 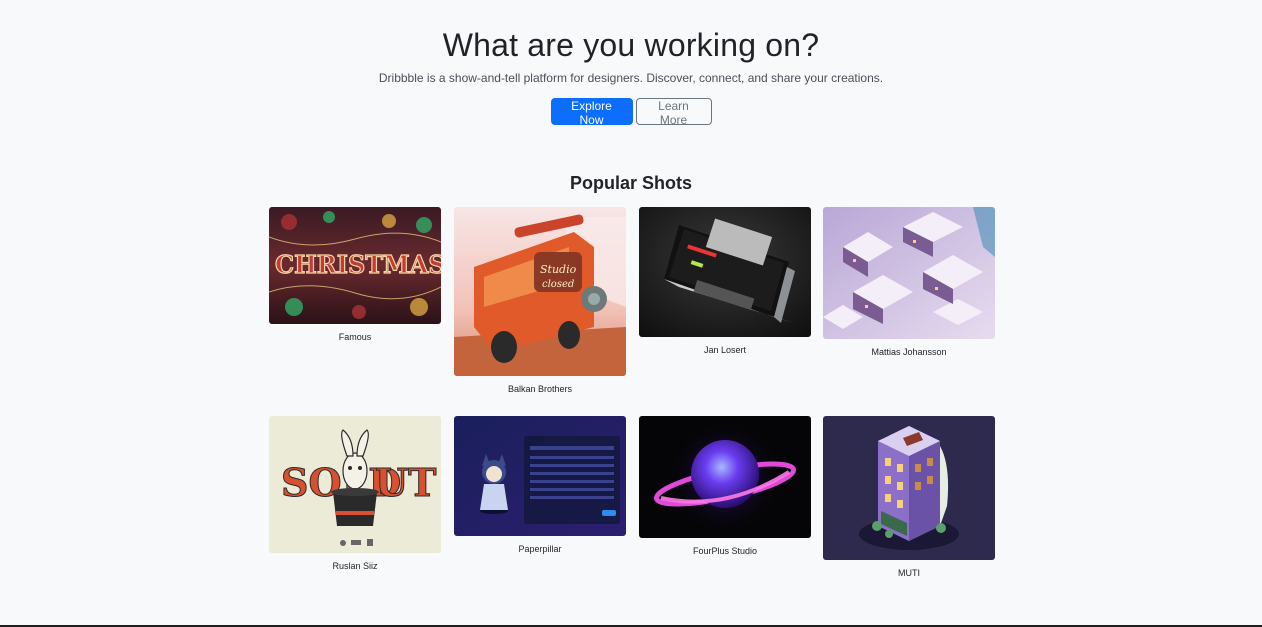 What do you see at coordinates (631, 45) in the screenshot?
I see `hero-title: What are you working on?` at bounding box center [631, 45].